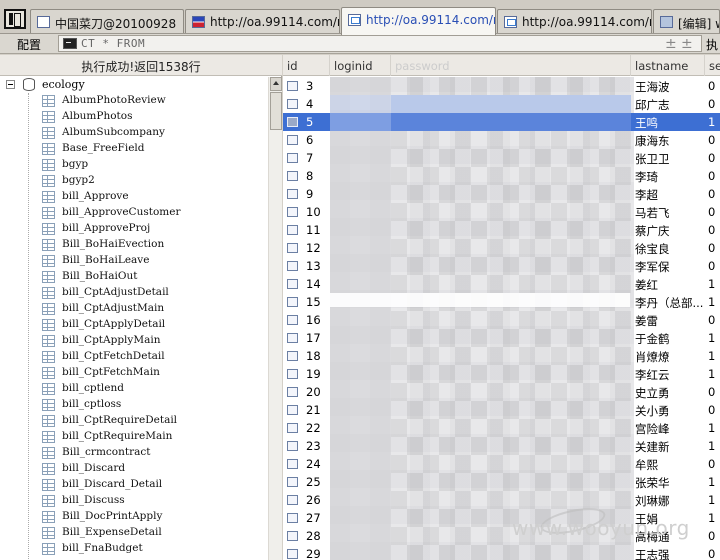 This screenshot has width=720, height=560. What do you see at coordinates (501, 552) in the screenshot?
I see `table-row: 29 王志强 0` at bounding box center [501, 552].